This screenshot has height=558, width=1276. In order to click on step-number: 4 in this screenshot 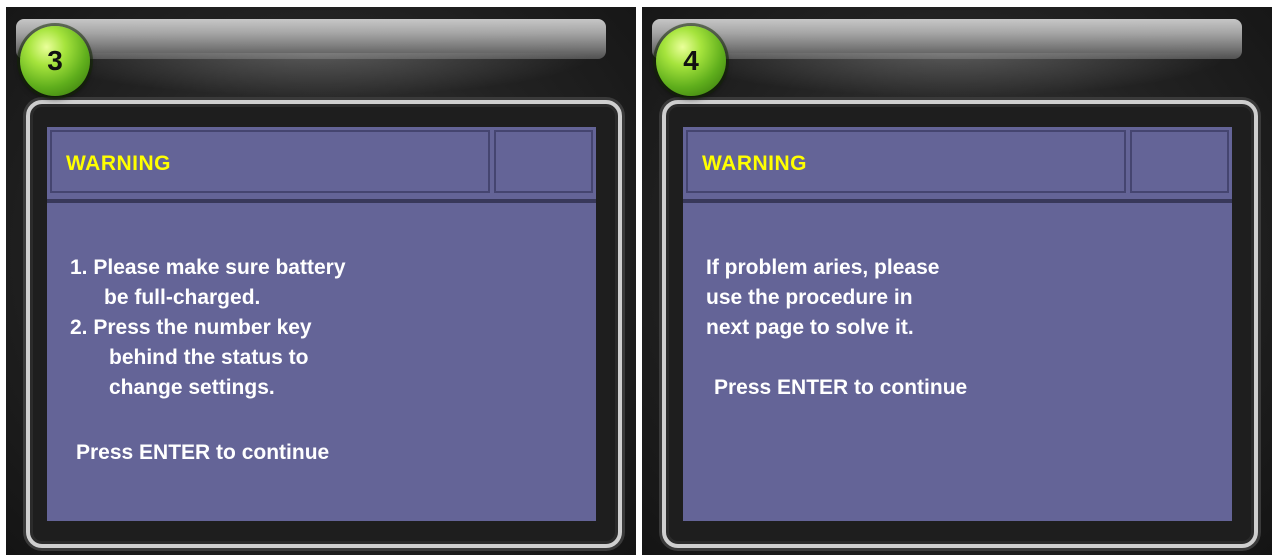, I will do `click(691, 60)`.